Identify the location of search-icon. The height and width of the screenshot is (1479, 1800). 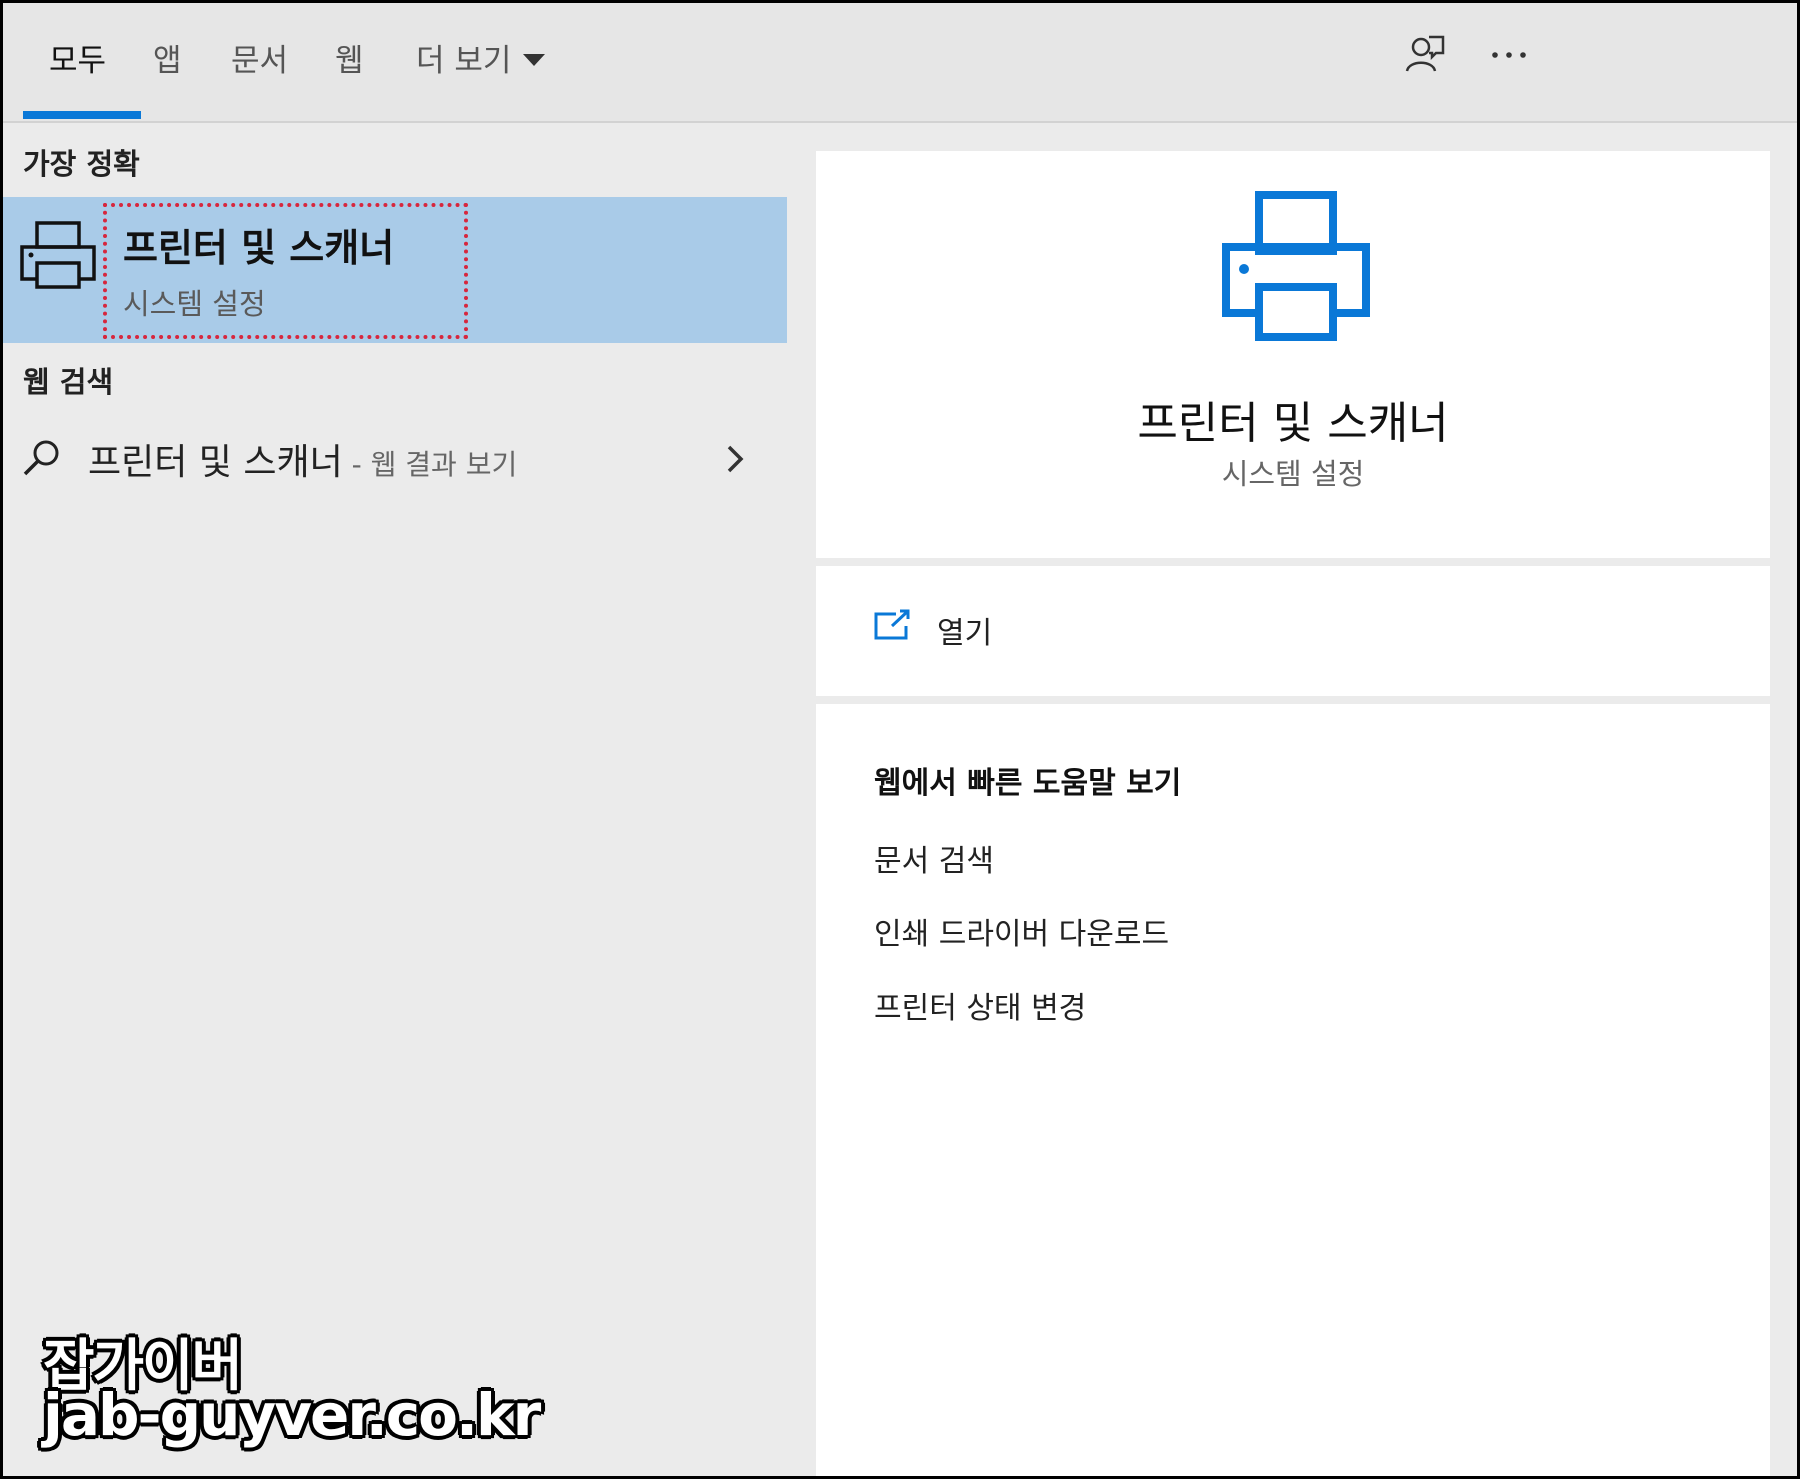
(41, 458).